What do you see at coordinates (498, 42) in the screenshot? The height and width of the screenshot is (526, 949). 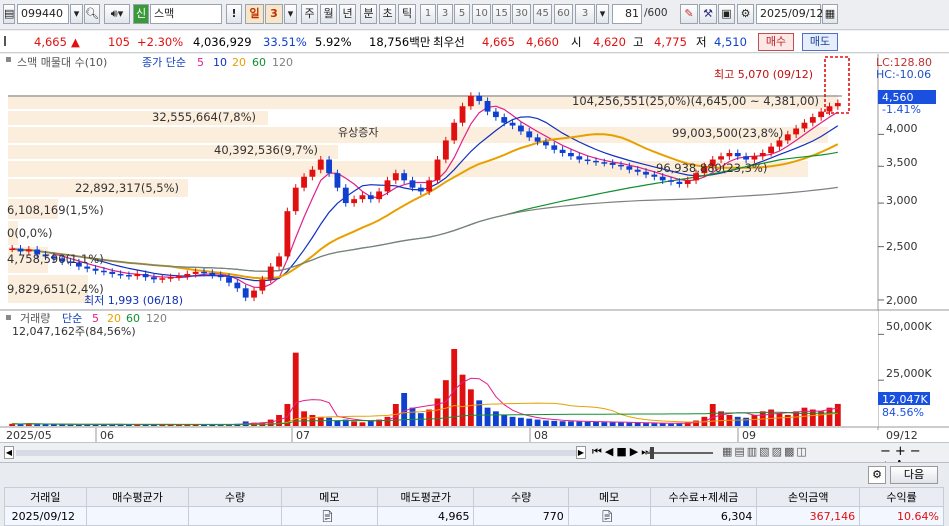 I see `ask-price: 4,665` at bounding box center [498, 42].